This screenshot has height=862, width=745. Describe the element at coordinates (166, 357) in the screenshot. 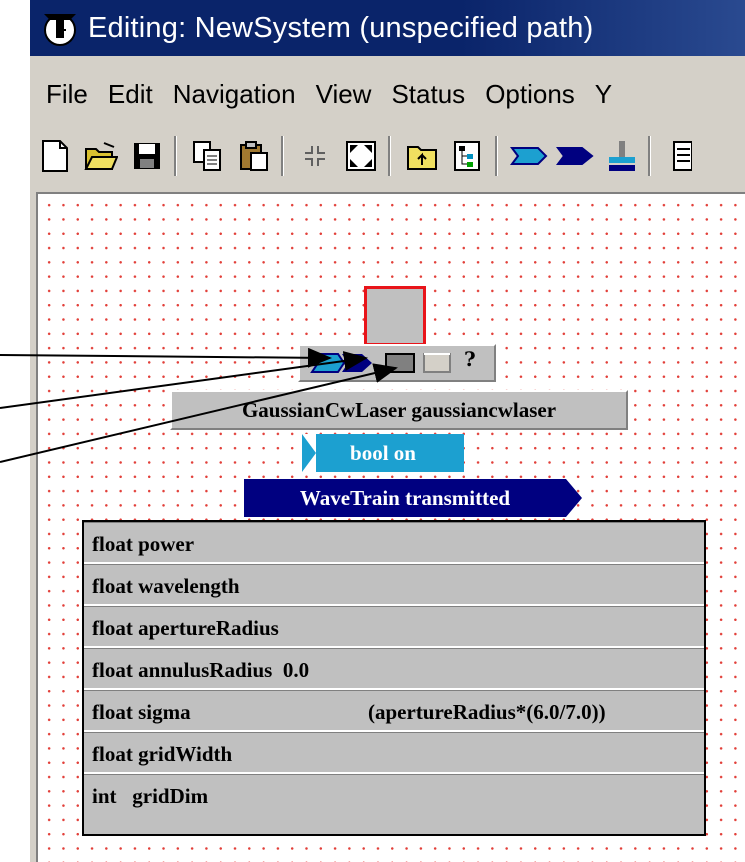

I see `callout-arrow-input-port` at that location.